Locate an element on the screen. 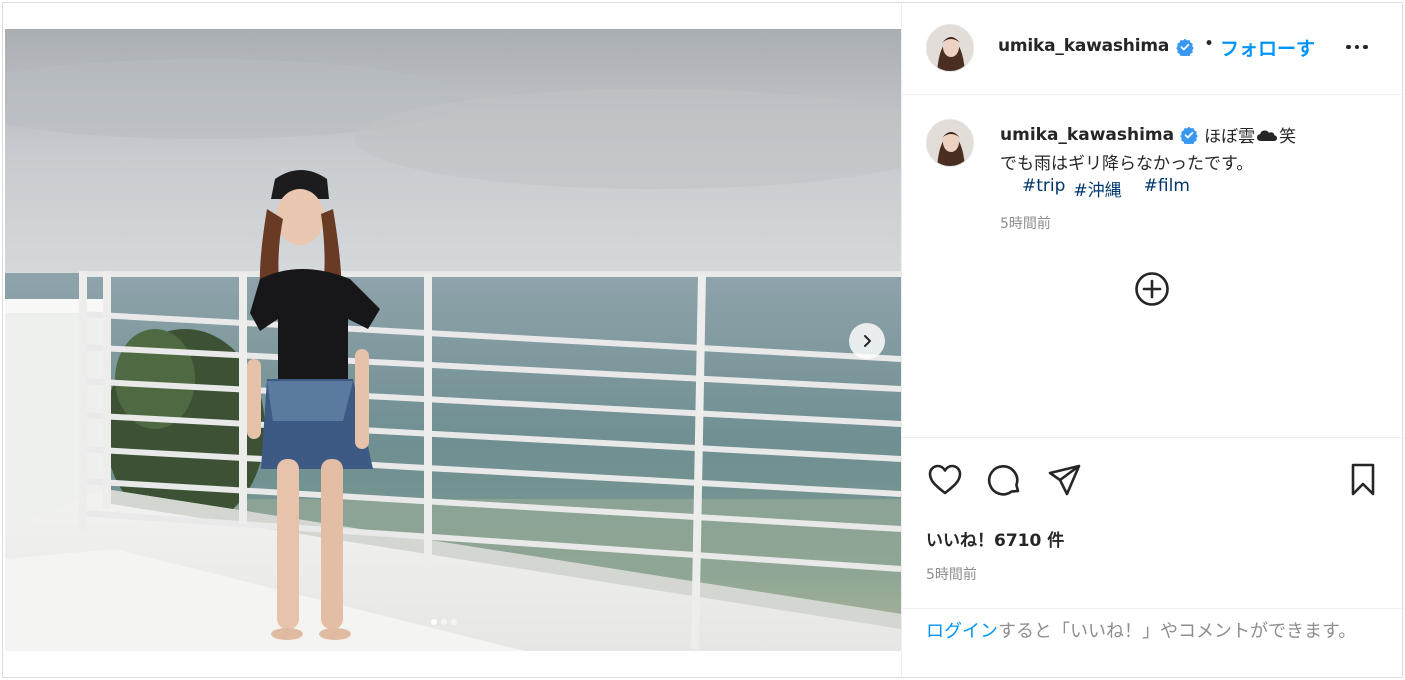 The width and height of the screenshot is (1405, 680). bookmark-icon is located at coordinates (1363, 480).